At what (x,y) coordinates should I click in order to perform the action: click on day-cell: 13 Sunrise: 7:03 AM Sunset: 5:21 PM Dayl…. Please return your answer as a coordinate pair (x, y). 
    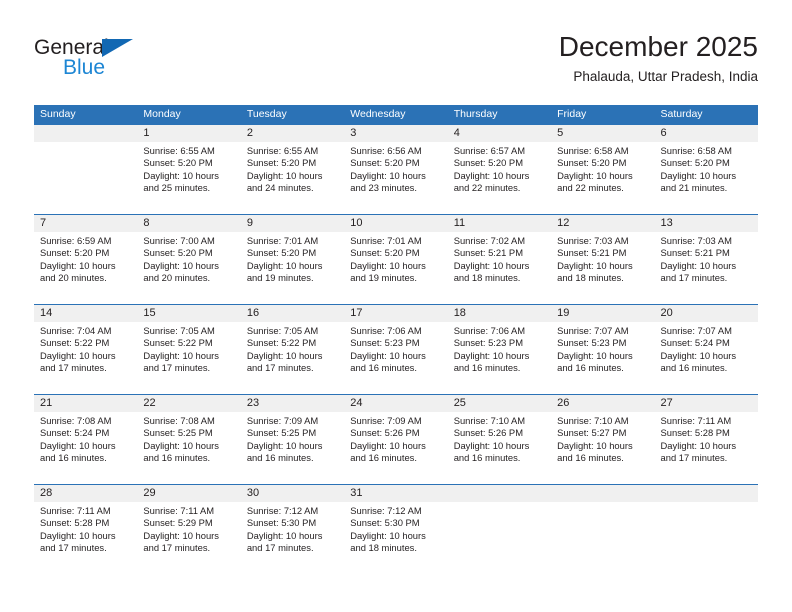
    Looking at the image, I should click on (706, 259).